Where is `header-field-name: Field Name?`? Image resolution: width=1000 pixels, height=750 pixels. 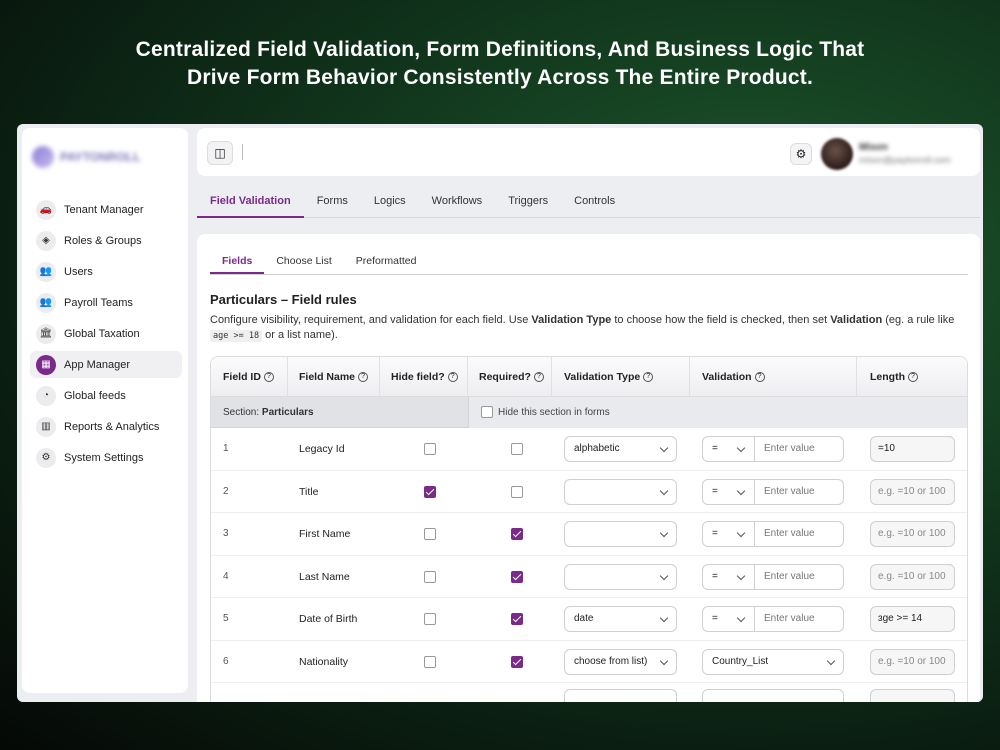
header-field-name: Field Name? is located at coordinates (334, 377).